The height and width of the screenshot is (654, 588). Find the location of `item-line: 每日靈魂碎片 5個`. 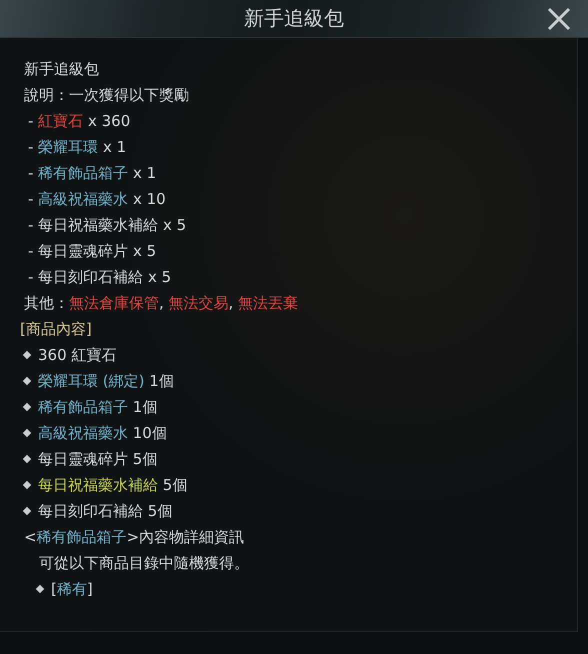

item-line: 每日靈魂碎片 5個 is located at coordinates (98, 459).